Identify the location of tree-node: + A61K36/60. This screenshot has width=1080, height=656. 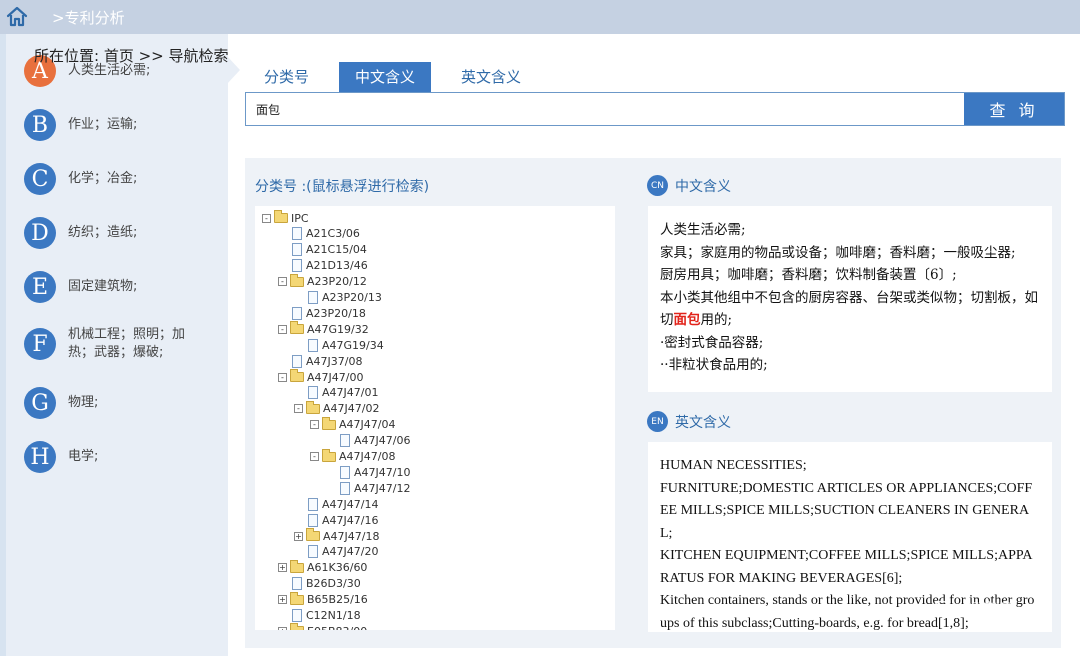
(322, 567).